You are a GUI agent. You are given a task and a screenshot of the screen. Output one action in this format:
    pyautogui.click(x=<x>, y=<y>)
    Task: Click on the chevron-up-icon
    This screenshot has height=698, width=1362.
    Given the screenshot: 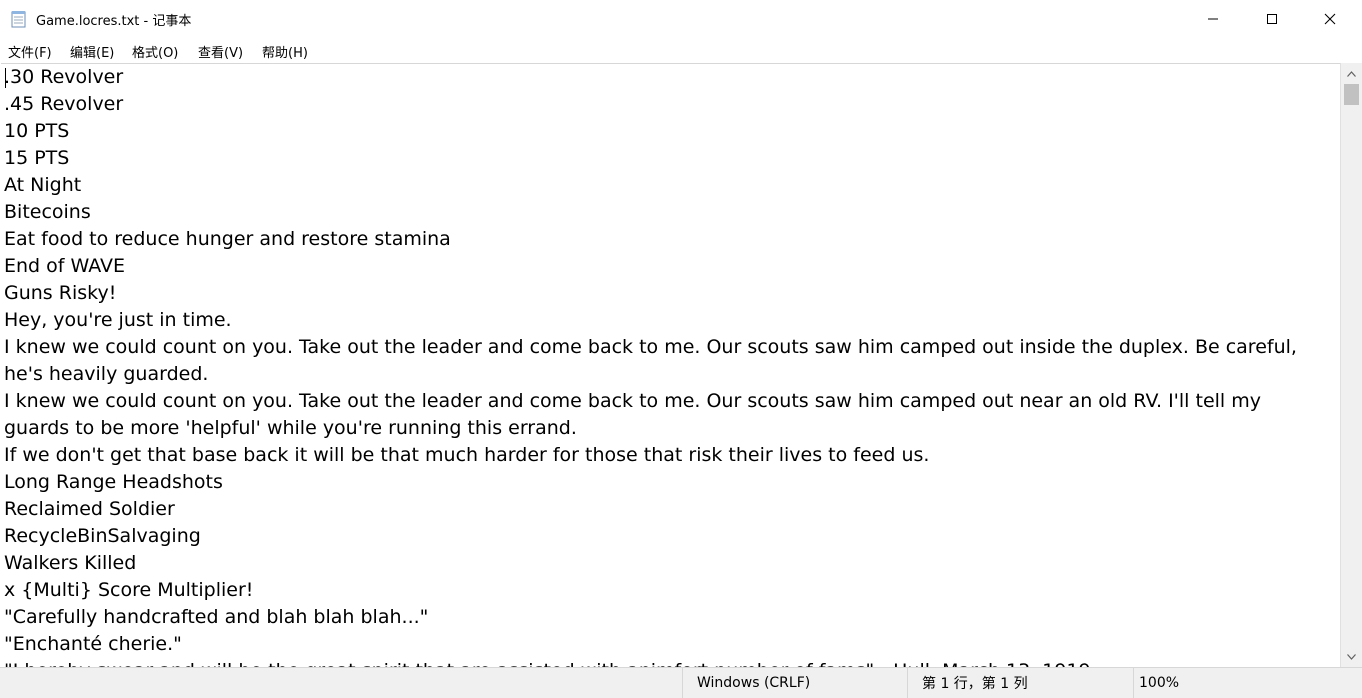 What is the action you would take?
    pyautogui.click(x=1351, y=73)
    